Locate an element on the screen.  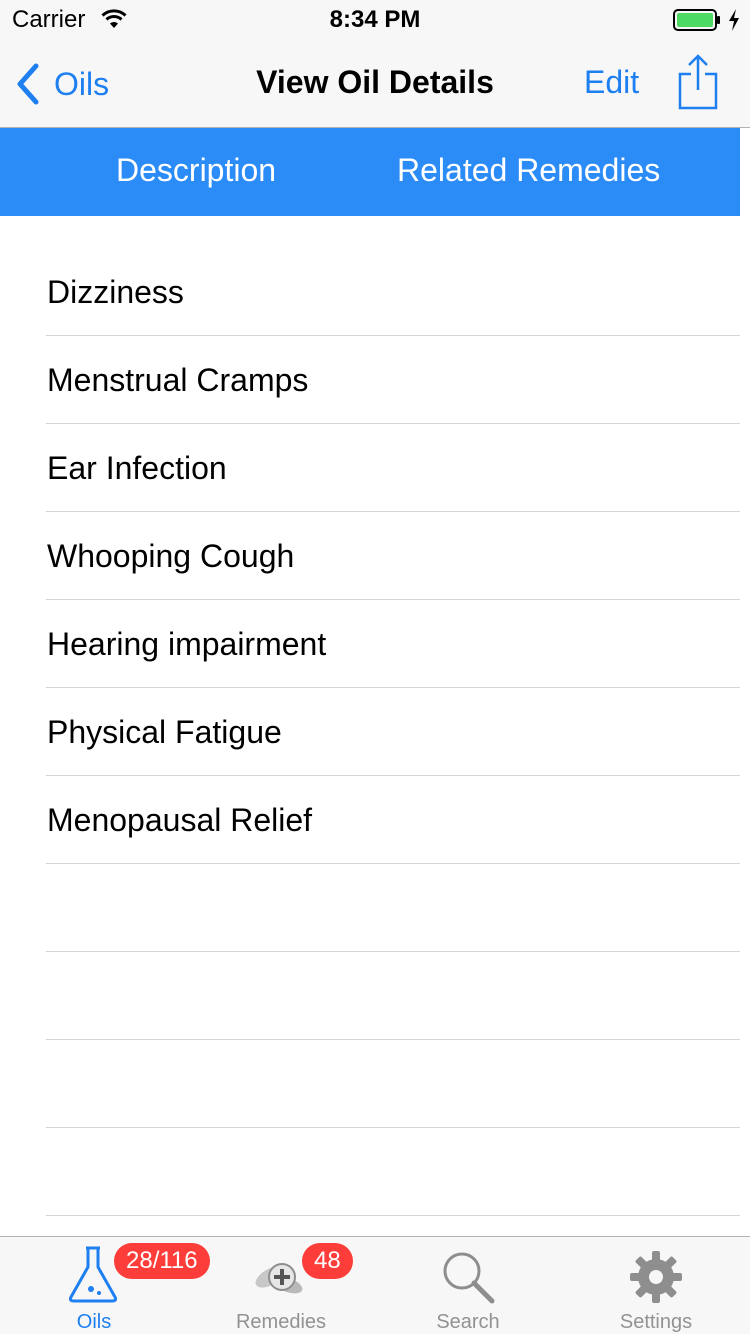
list-item-label: Dizziness is located at coordinates (115, 292).